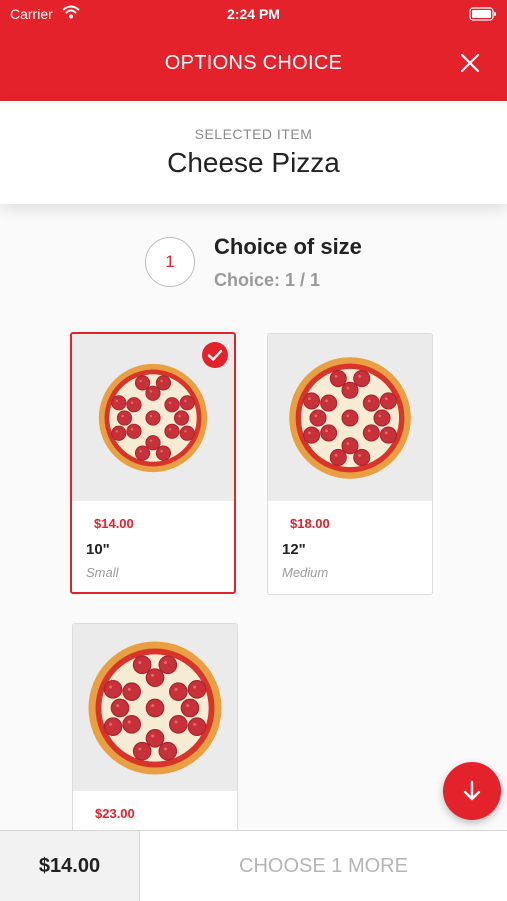 The image size is (507, 901). I want to click on option-size: 10", so click(98, 549).